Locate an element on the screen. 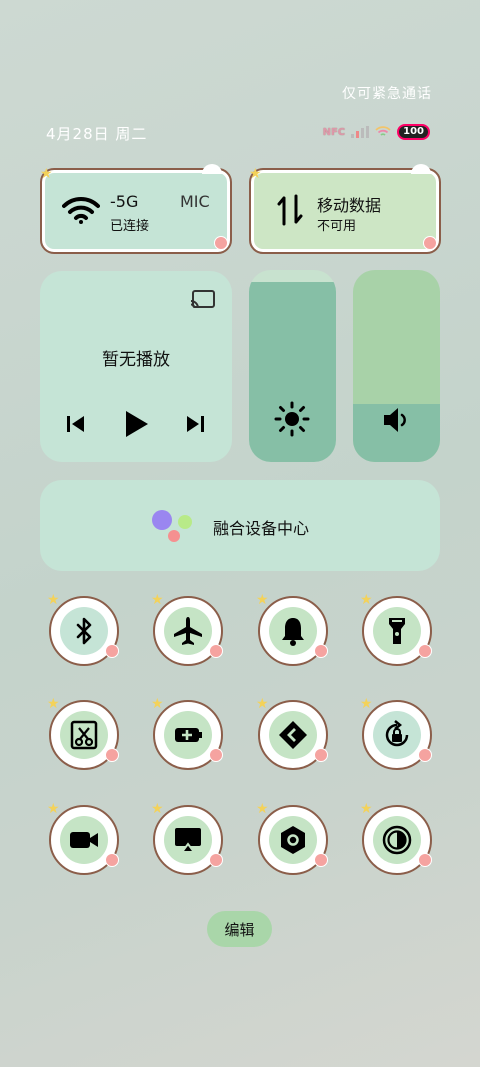 This screenshot has width=480, height=1067. previous-track-icon is located at coordinates (76, 424).